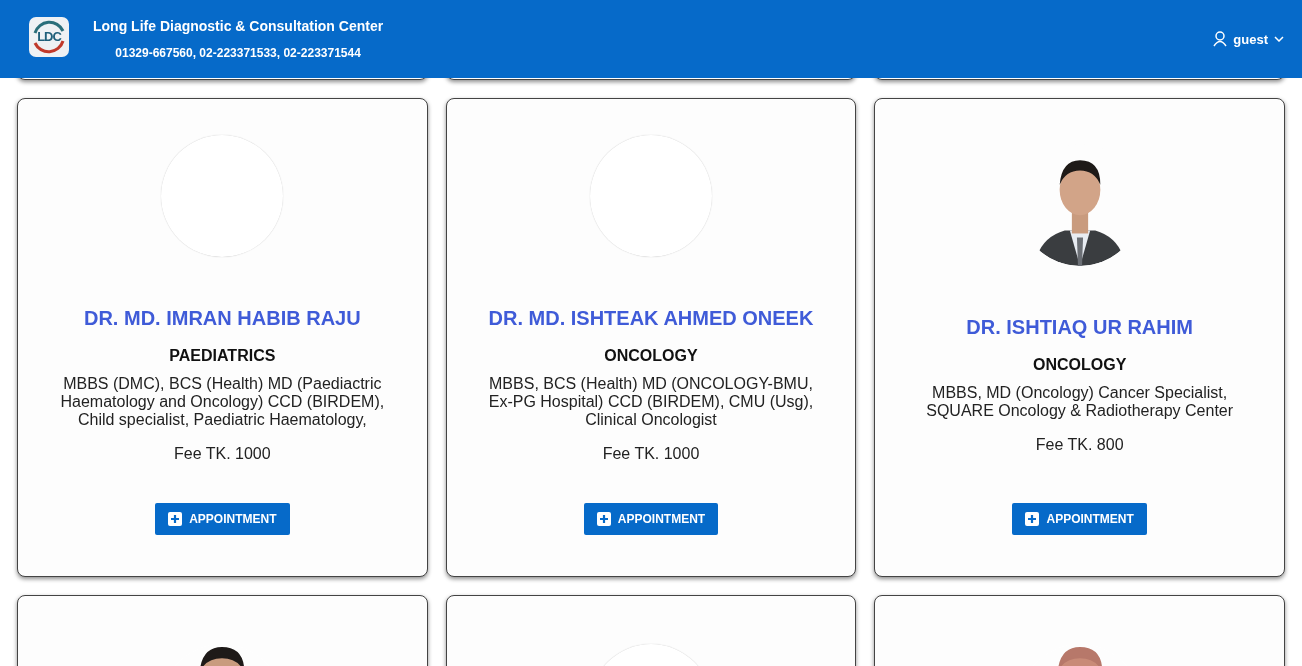  What do you see at coordinates (222, 402) in the screenshot?
I see `qualifications: MBBS (DMC), BCS (Health) MD (Paediactric Haematology and Oncology) CCD (BIRDEM), Child specialist, Paediatric Haematology,` at bounding box center [222, 402].